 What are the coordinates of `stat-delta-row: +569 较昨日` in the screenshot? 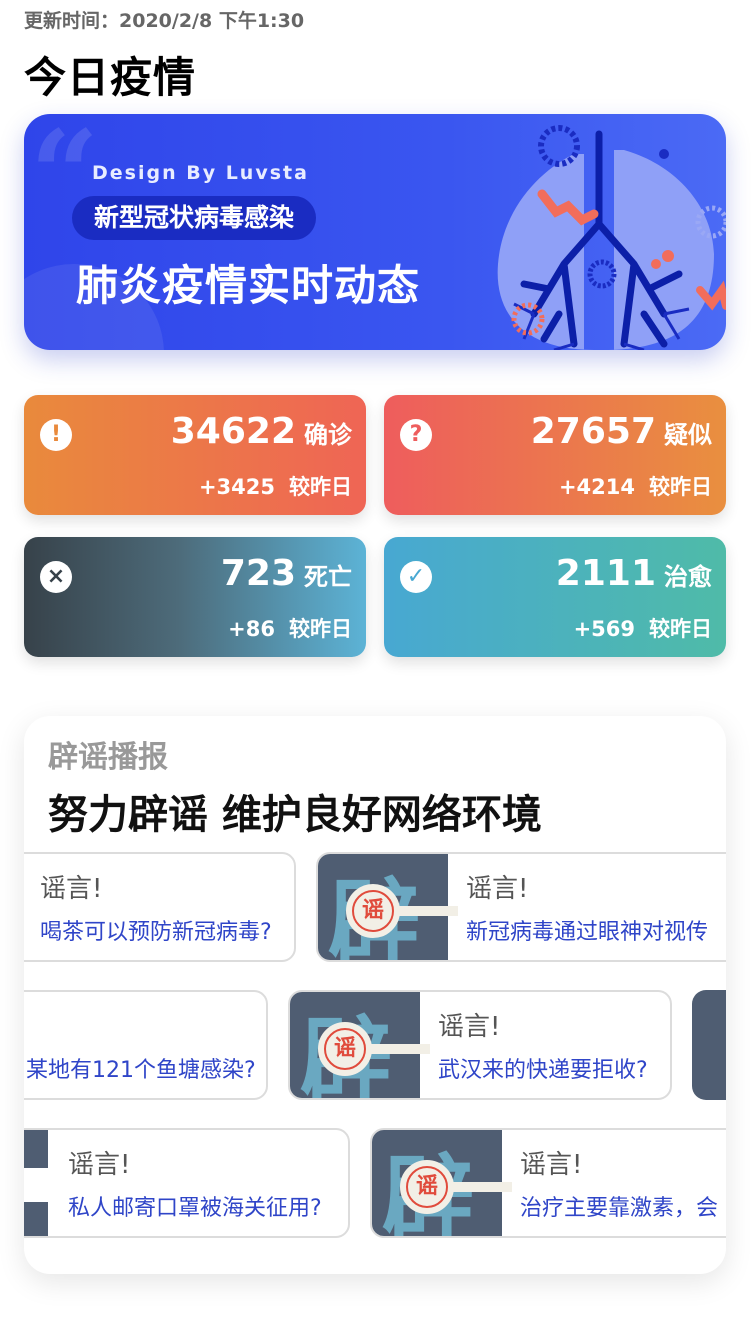 It's located at (643, 628).